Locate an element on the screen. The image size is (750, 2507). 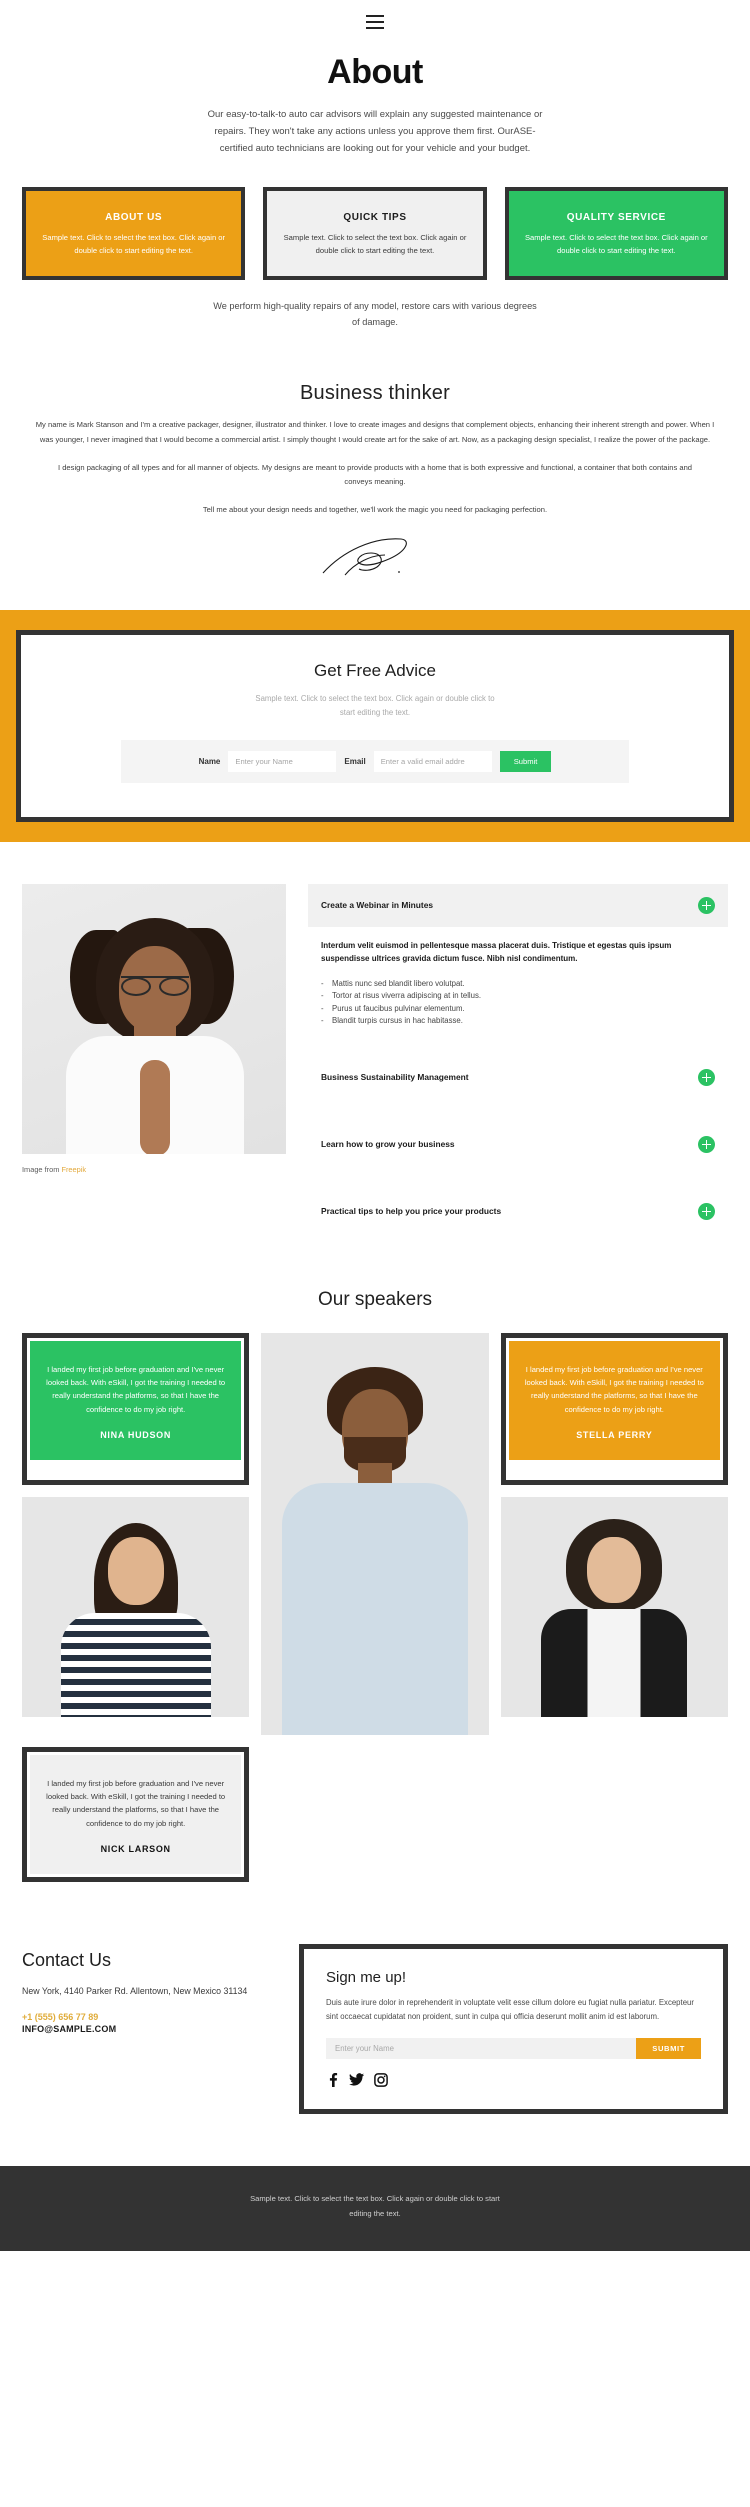
list-item: Mattis nunc sed blandit libero volutpat. is located at coordinates (518, 984).